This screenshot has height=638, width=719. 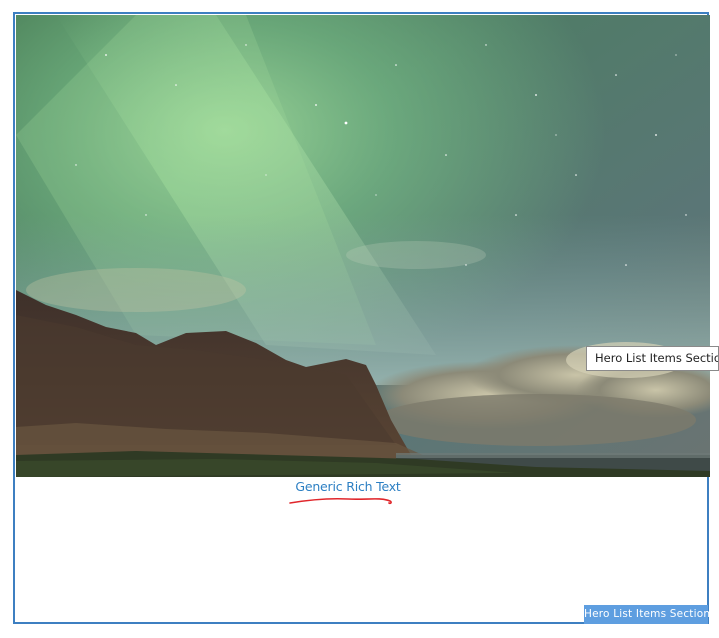 What do you see at coordinates (657, 358) in the screenshot?
I see `section-tooltip-text: Hero List Items Section` at bounding box center [657, 358].